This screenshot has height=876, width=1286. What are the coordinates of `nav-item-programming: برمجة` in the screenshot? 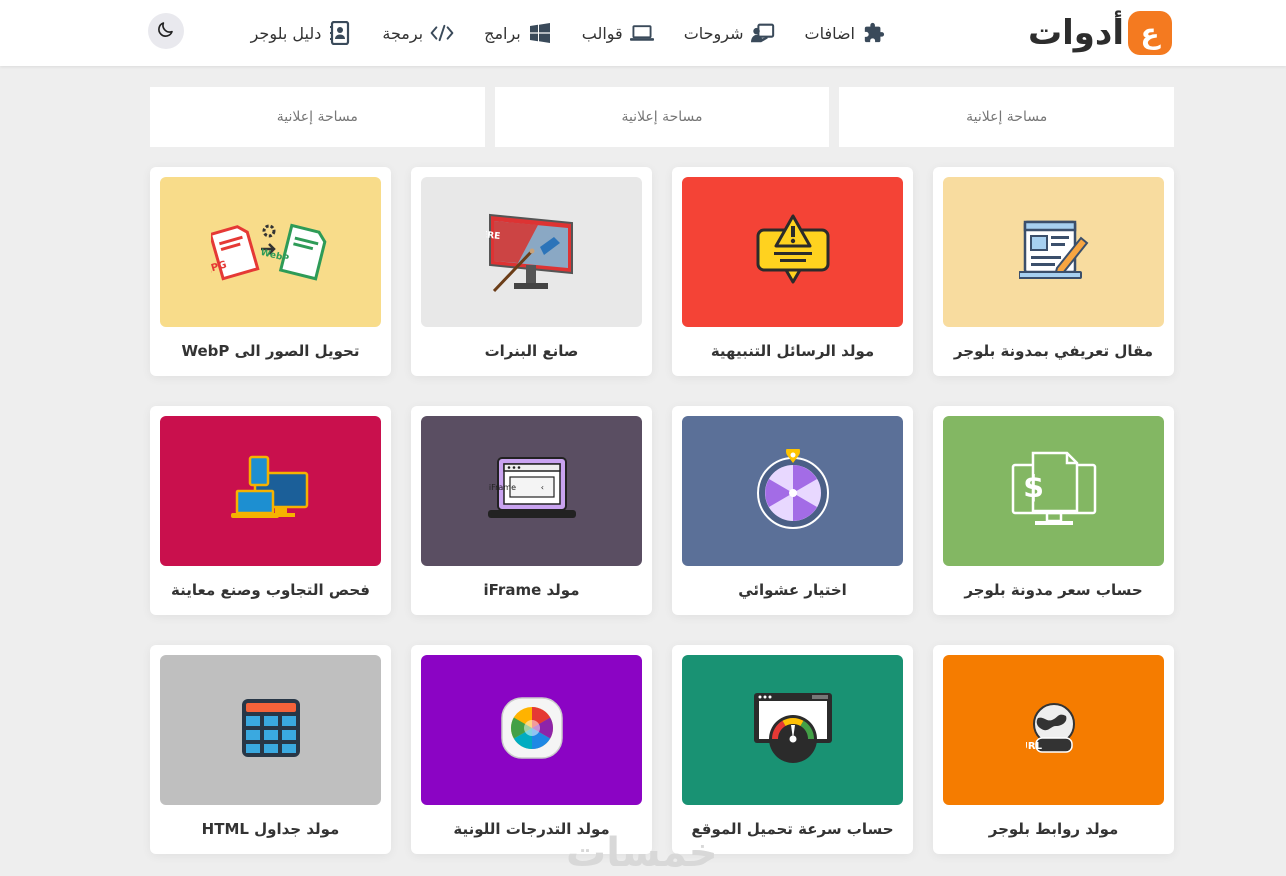 It's located at (418, 33).